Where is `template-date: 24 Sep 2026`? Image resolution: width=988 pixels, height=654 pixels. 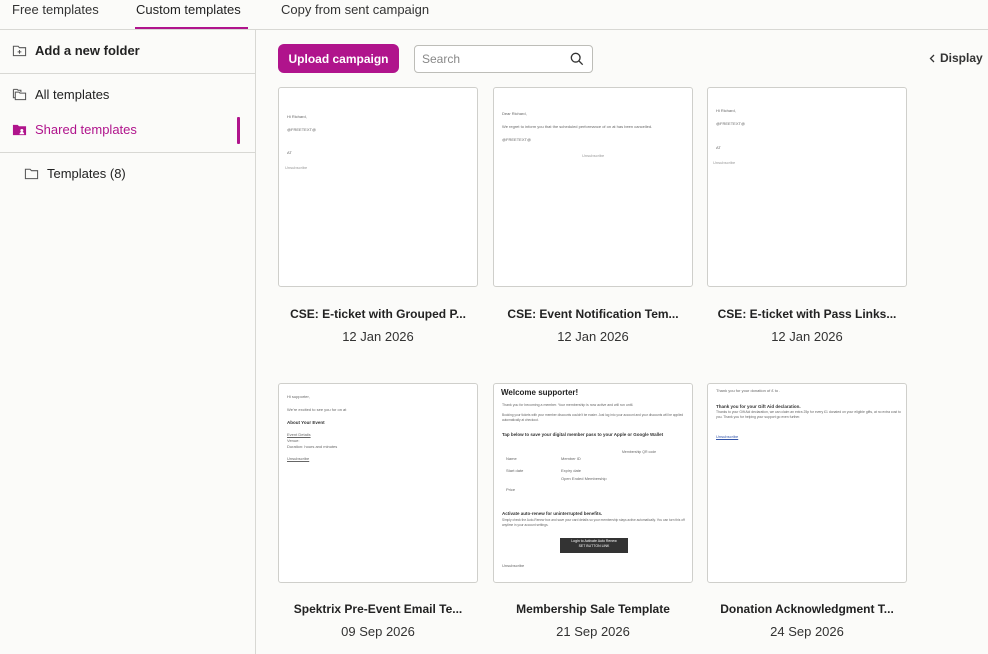
template-date: 24 Sep 2026 is located at coordinates (807, 631).